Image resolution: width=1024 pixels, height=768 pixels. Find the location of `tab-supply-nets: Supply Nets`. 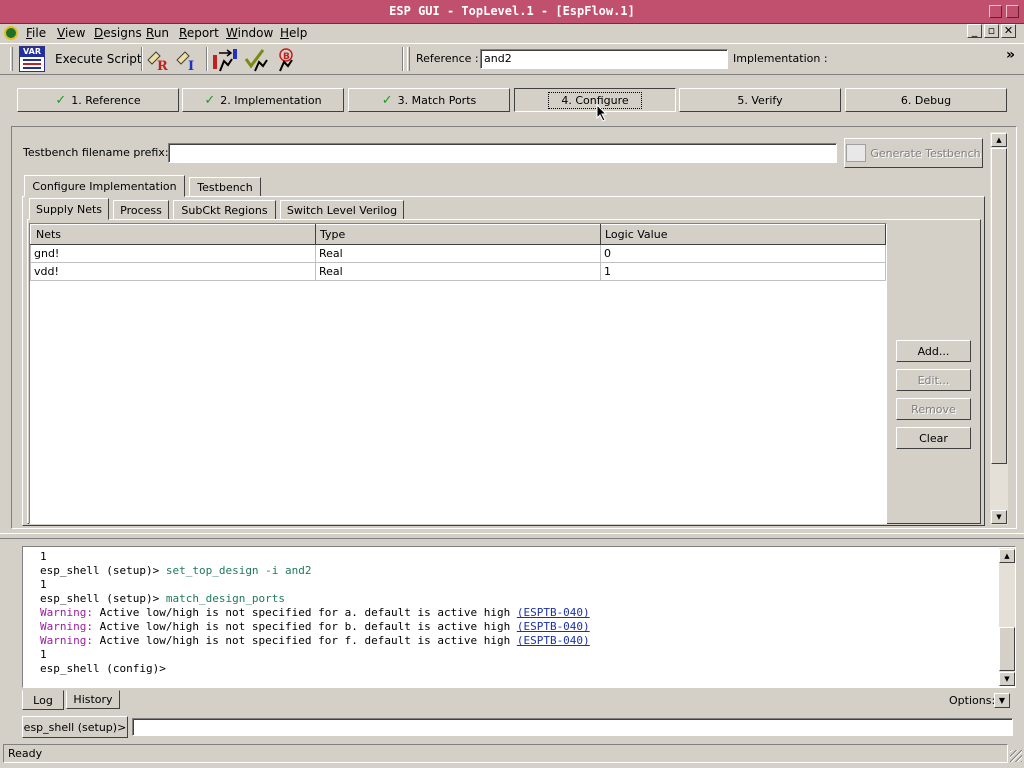

tab-supply-nets: Supply Nets is located at coordinates (69, 209).